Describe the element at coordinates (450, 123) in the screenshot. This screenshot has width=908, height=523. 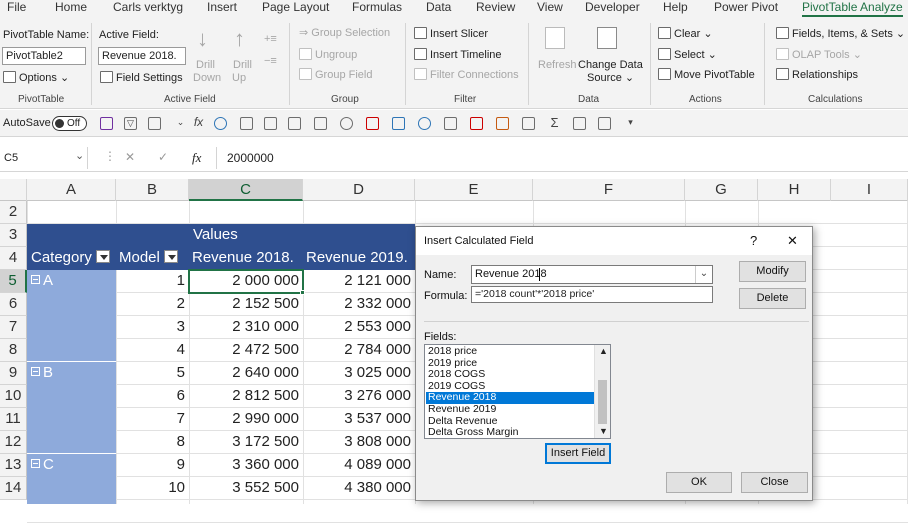
I see `formula-check-icon` at that location.